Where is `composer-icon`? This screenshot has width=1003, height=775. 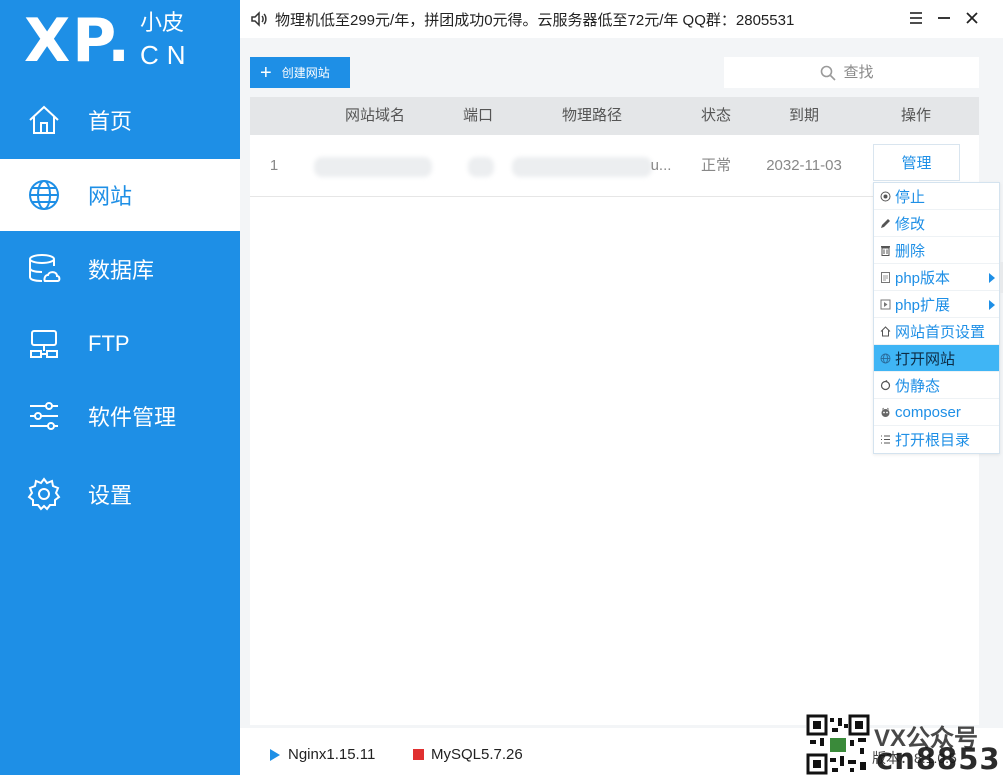 composer-icon is located at coordinates (885, 412).